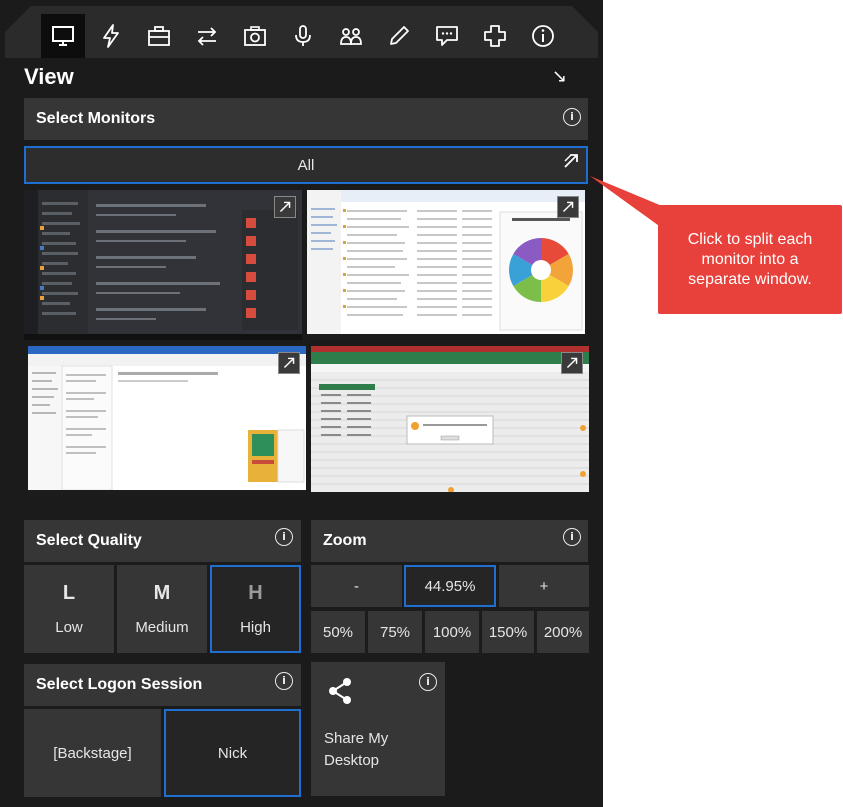 This screenshot has width=843, height=807. I want to click on zoom-preset-100: 100%, so click(452, 632).